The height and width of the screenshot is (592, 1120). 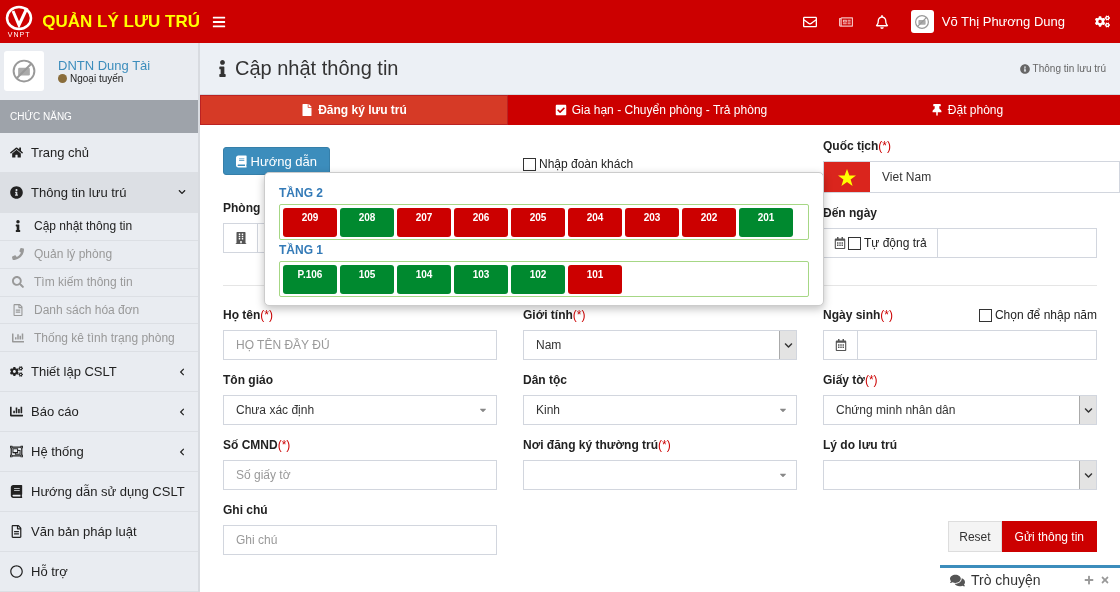 I want to click on select-field: Chưa xác định, so click(x=360, y=410).